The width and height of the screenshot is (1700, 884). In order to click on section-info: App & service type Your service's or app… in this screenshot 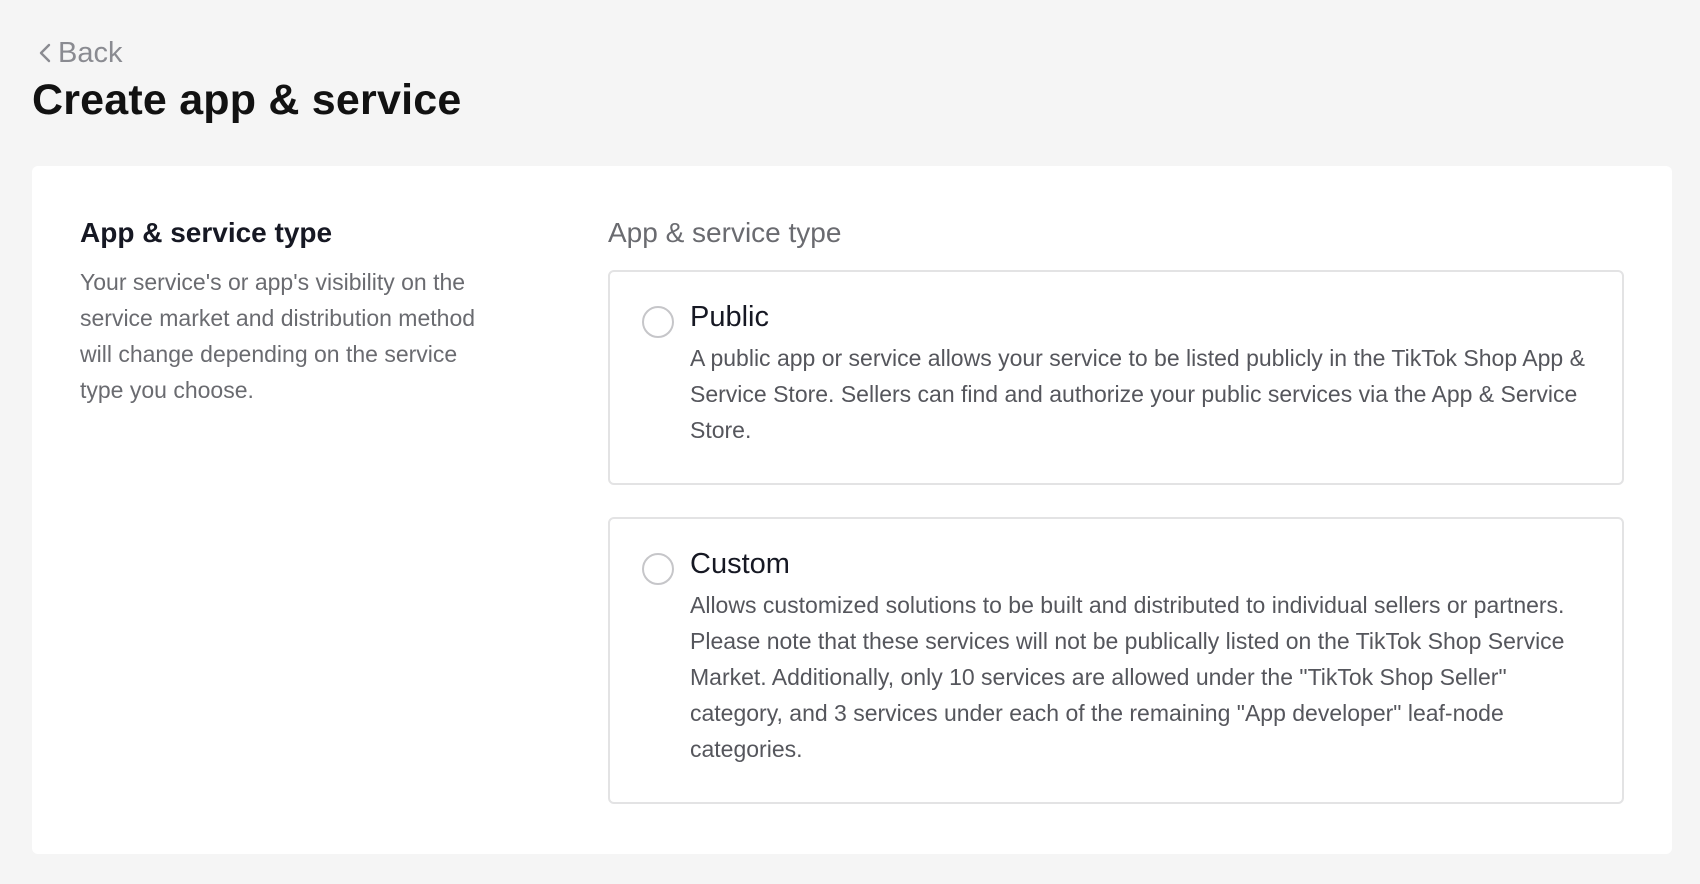, I will do `click(280, 312)`.